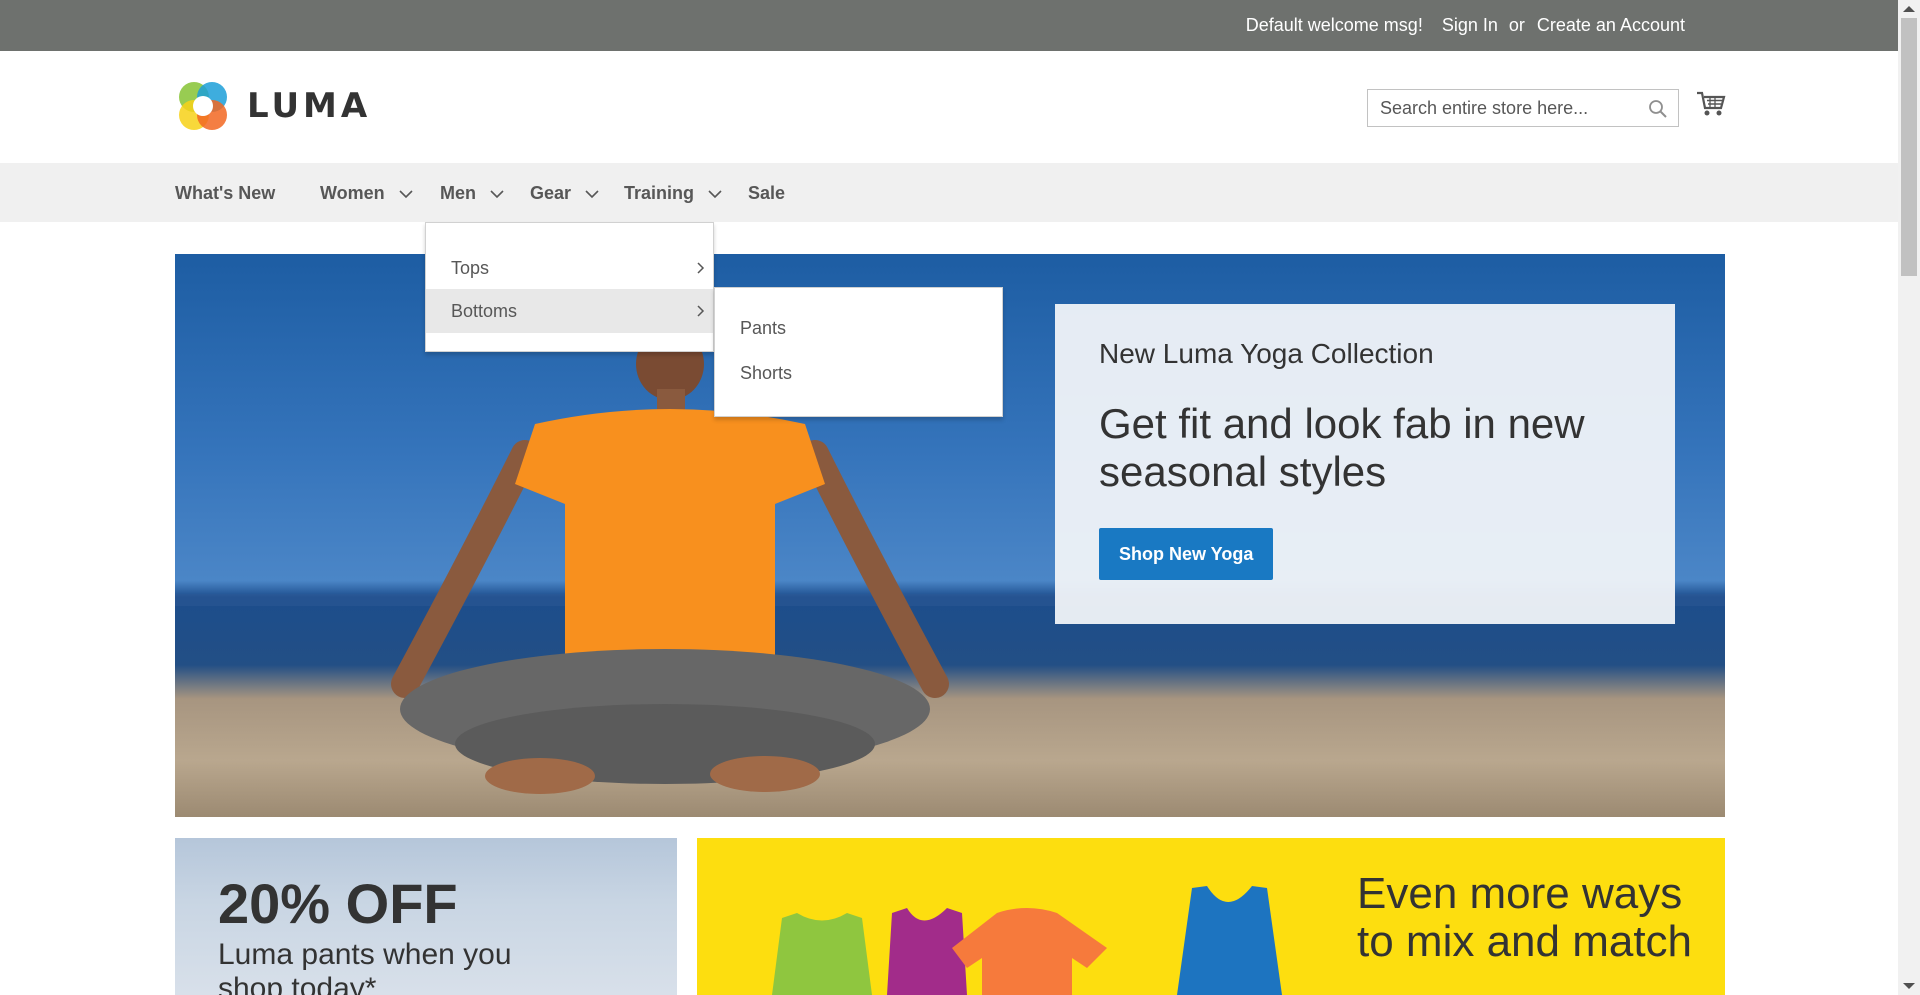  What do you see at coordinates (1611, 25) in the screenshot?
I see `create-account-link: Create an Account` at bounding box center [1611, 25].